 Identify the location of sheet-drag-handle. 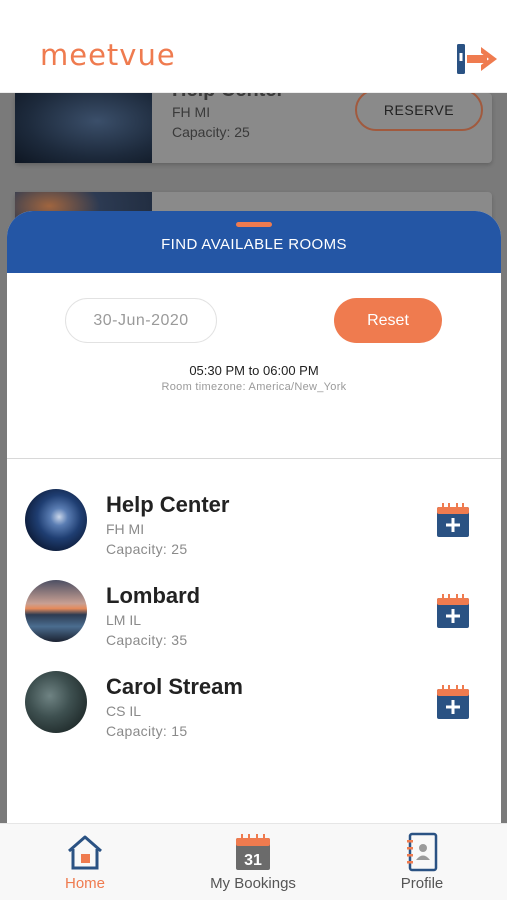
(254, 224).